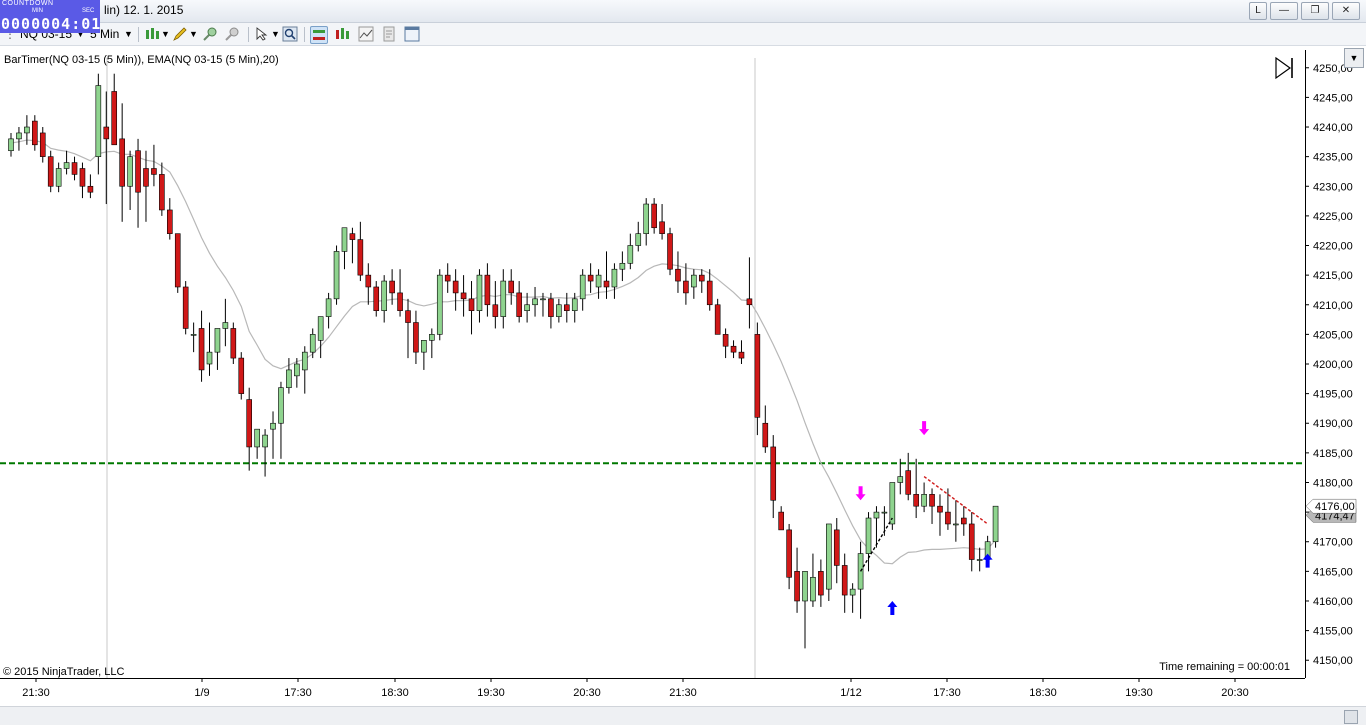 This screenshot has height=725, width=1366. I want to click on title-bar: lin) 12. 1. 2015 L — ❐ ✕, so click(683, 11).